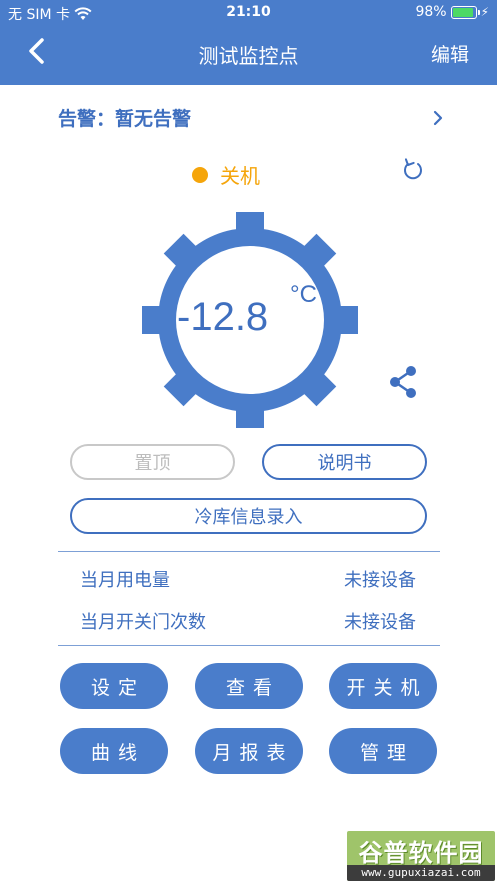 Image resolution: width=497 pixels, height=883 pixels. What do you see at coordinates (200, 174) in the screenshot?
I see `status-dot-icon` at bounding box center [200, 174].